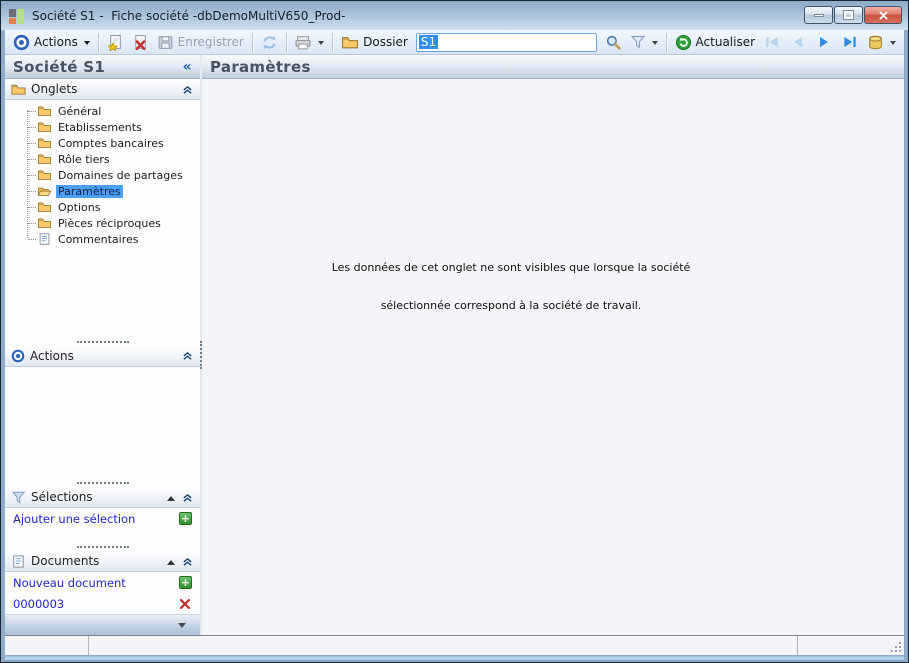 The width and height of the screenshot is (909, 663). What do you see at coordinates (798, 42) in the screenshot?
I see `nav-previous-button` at bounding box center [798, 42].